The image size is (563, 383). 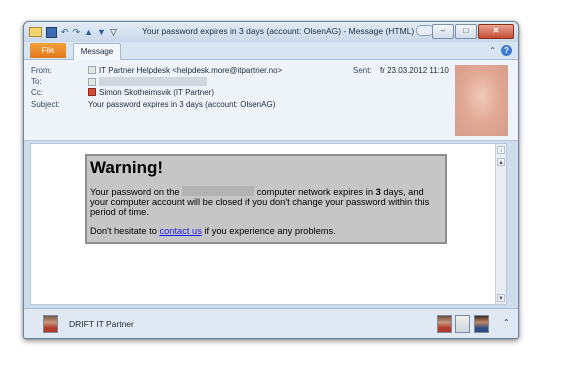 What do you see at coordinates (481, 100) in the screenshot?
I see `sender-photo` at bounding box center [481, 100].